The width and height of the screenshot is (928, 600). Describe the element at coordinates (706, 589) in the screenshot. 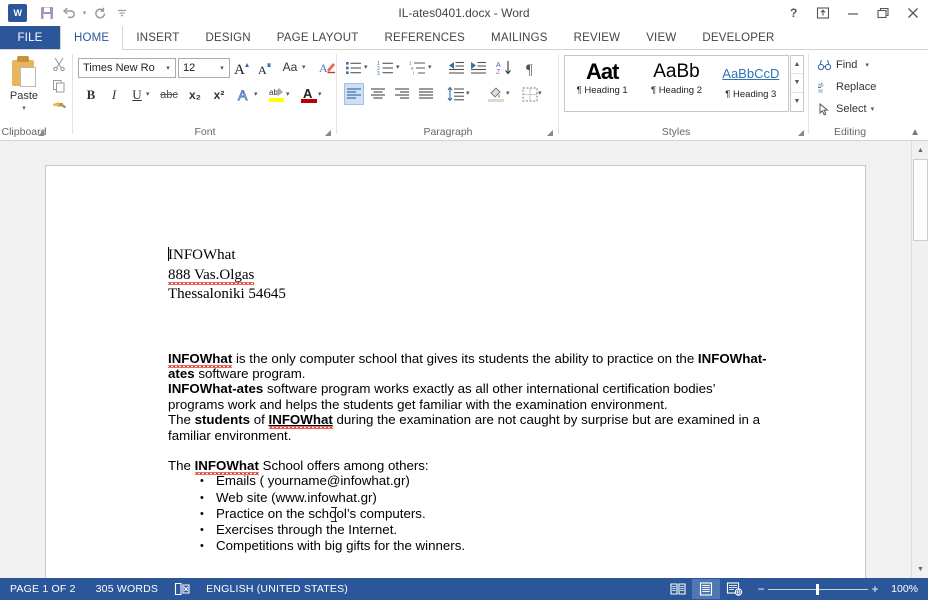

I see `print-layout-view-button` at that location.